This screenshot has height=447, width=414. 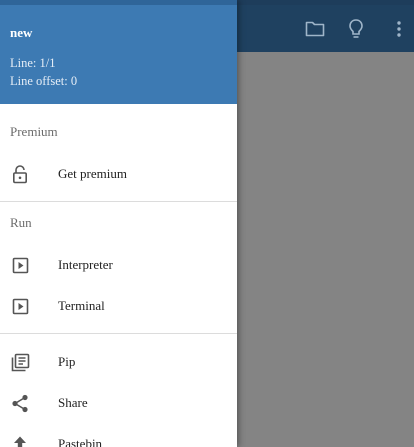 What do you see at coordinates (92, 173) in the screenshot?
I see `menu-item-label: Get premium` at bounding box center [92, 173].